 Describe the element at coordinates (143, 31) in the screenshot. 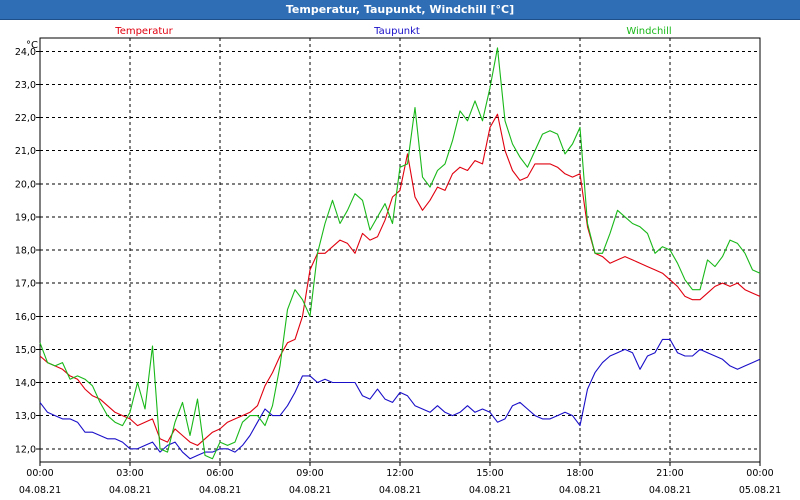

I see `legend-entry-temperatur: Temperatur` at that location.